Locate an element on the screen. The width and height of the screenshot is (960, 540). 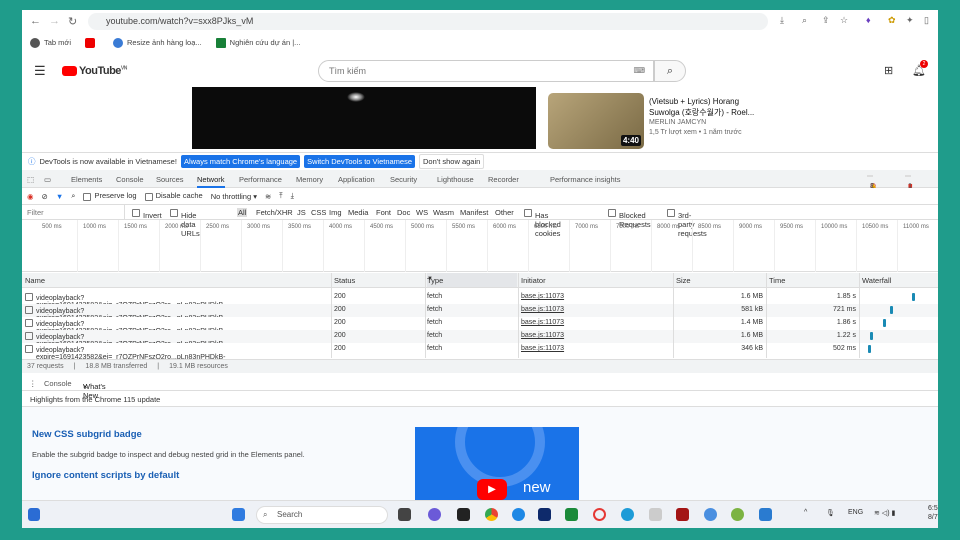
app-icon is located at coordinates (463, 514).